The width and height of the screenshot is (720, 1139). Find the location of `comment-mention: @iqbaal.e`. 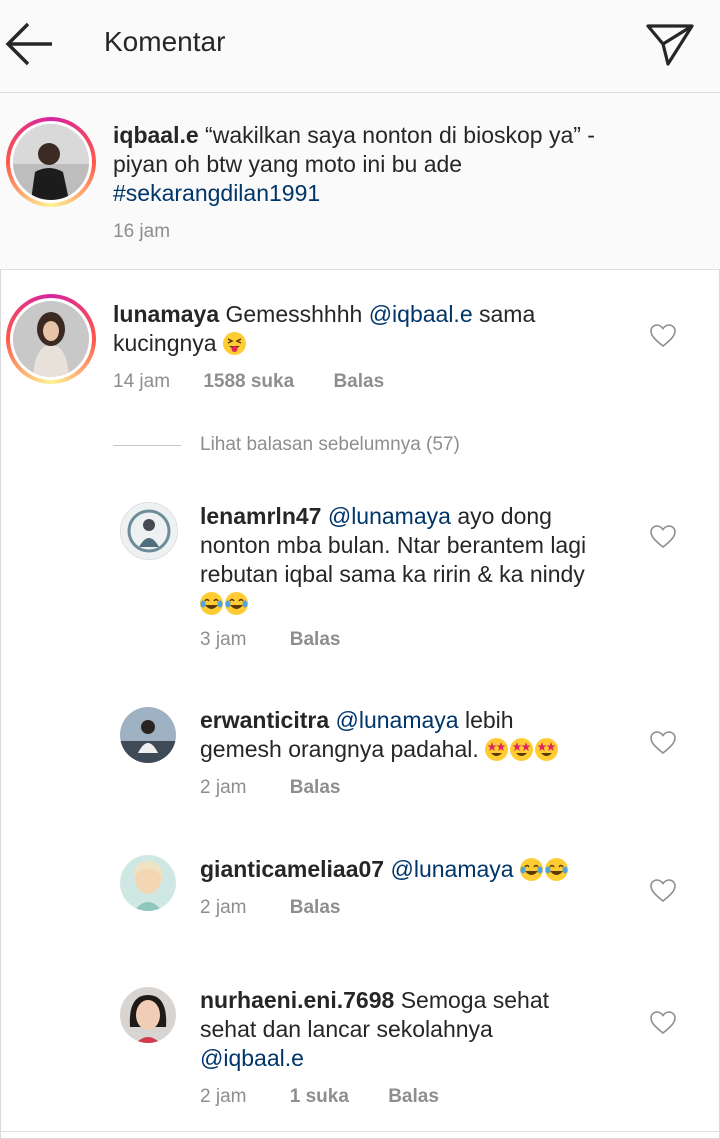

comment-mention: @iqbaal.e is located at coordinates (421, 314).